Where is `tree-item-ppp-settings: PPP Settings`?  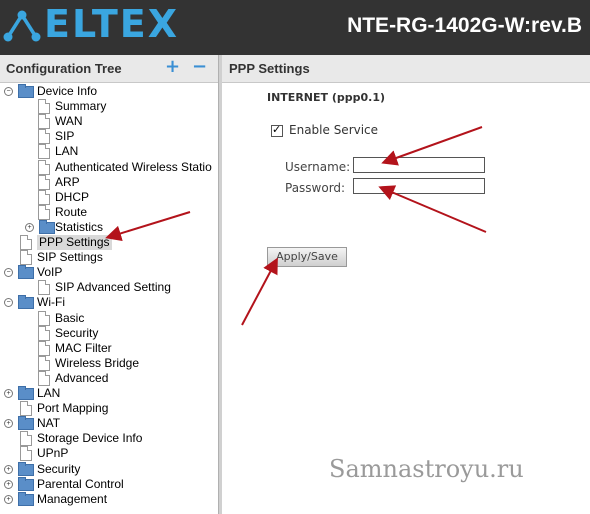
tree-item-ppp-settings: PPP Settings is located at coordinates (109, 242).